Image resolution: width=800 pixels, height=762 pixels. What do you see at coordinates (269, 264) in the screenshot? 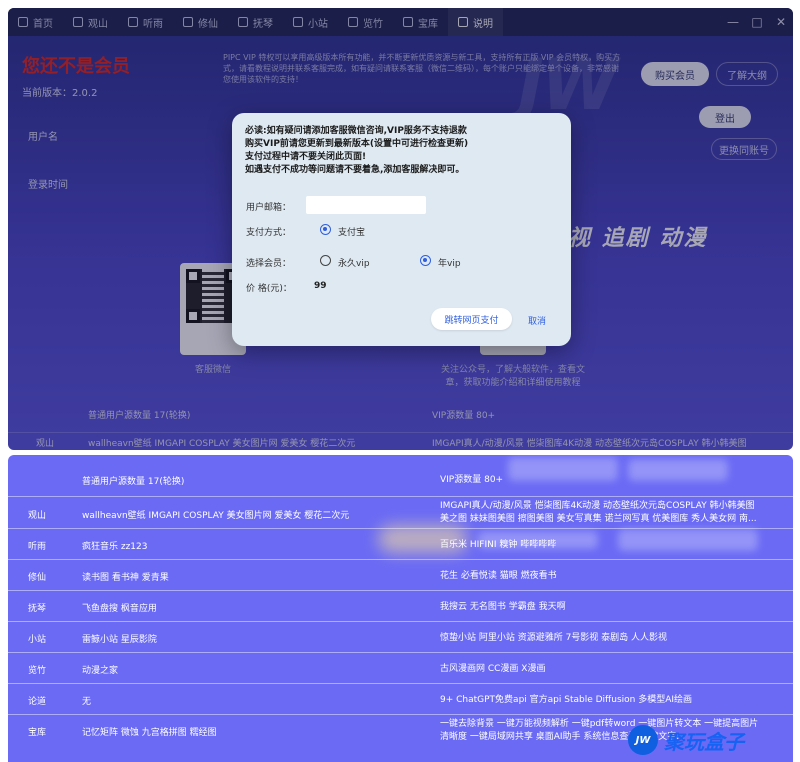
I see `member-label: 选择会员：` at bounding box center [269, 264].